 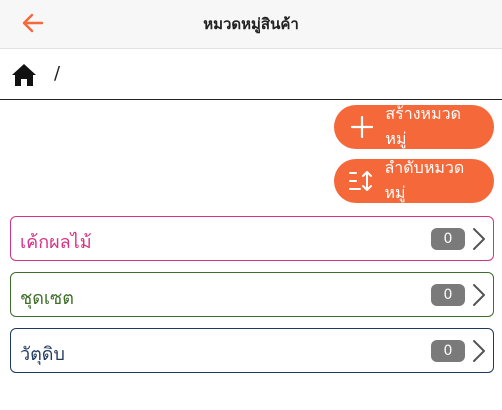 I want to click on app-header: หมวดหมู่สินค้า, so click(x=251, y=24).